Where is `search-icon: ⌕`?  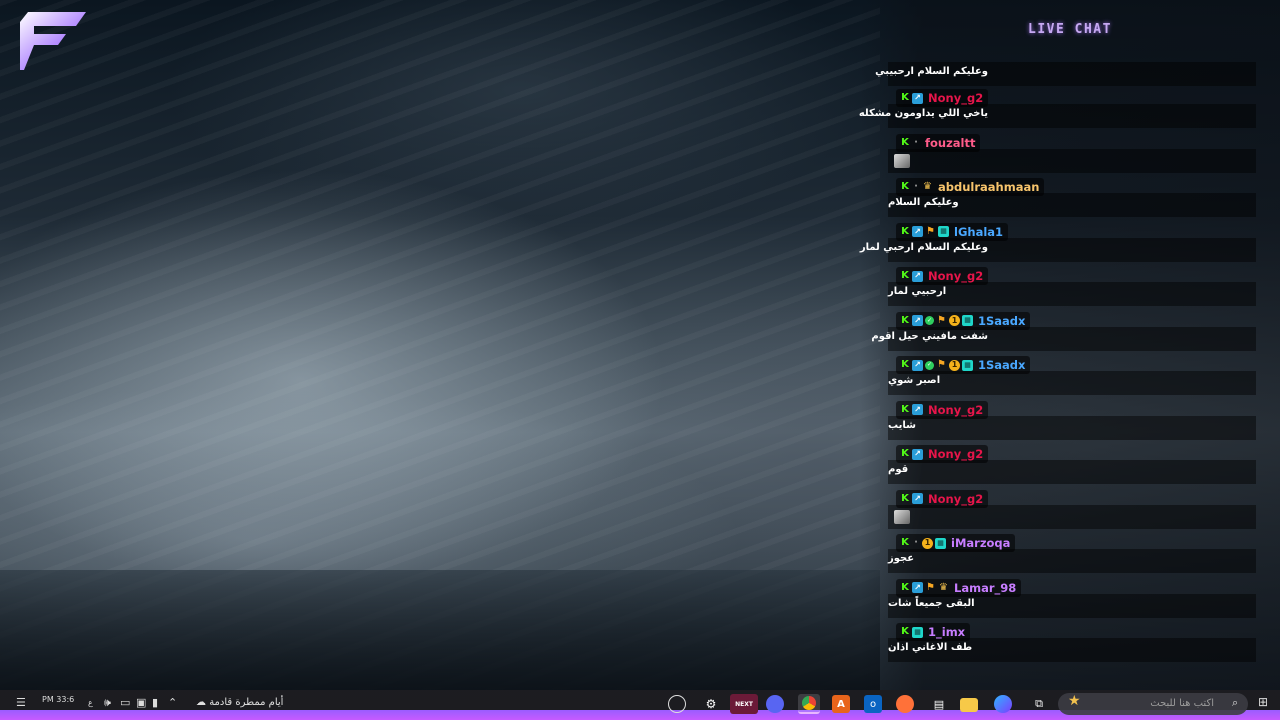
search-icon: ⌕ is located at coordinates (1235, 702).